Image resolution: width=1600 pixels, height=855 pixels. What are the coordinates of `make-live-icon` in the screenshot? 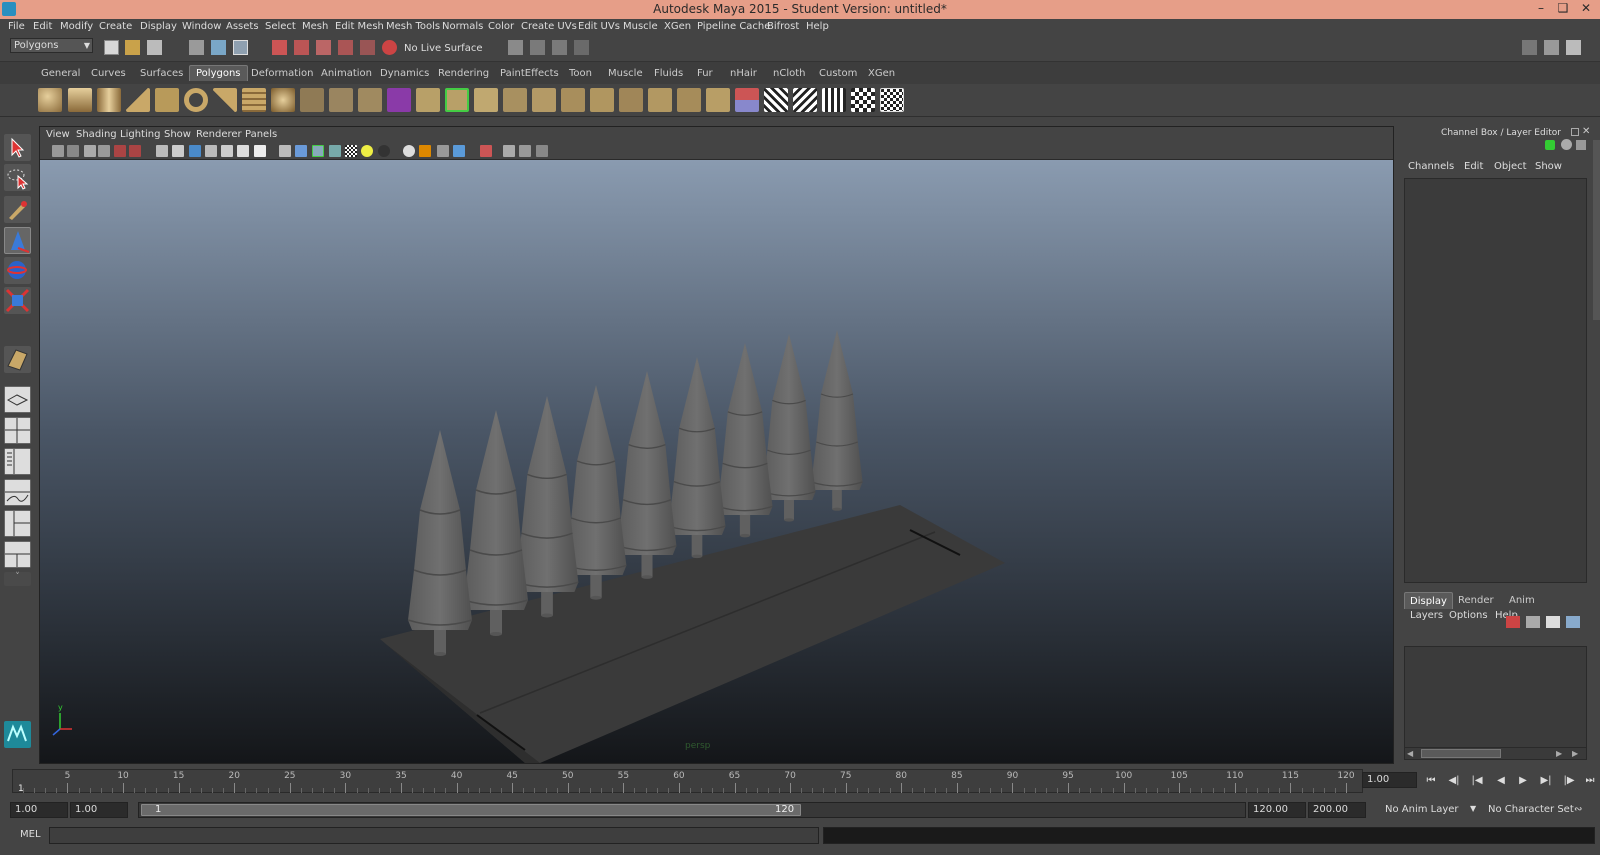 It's located at (367, 47).